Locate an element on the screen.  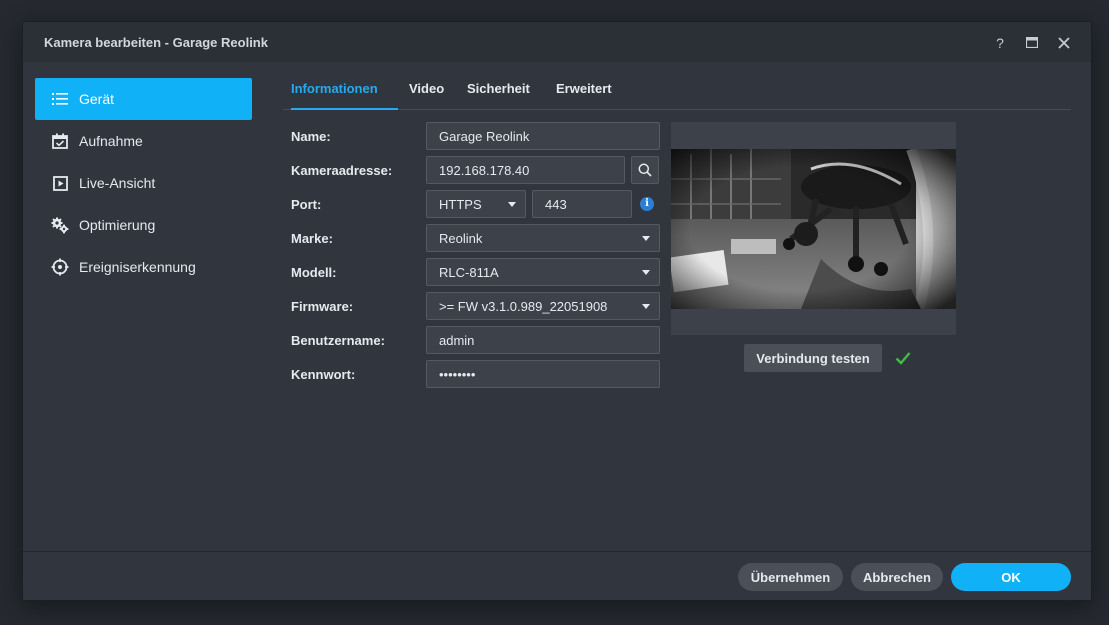
password-value: •••••••• is located at coordinates (457, 374).